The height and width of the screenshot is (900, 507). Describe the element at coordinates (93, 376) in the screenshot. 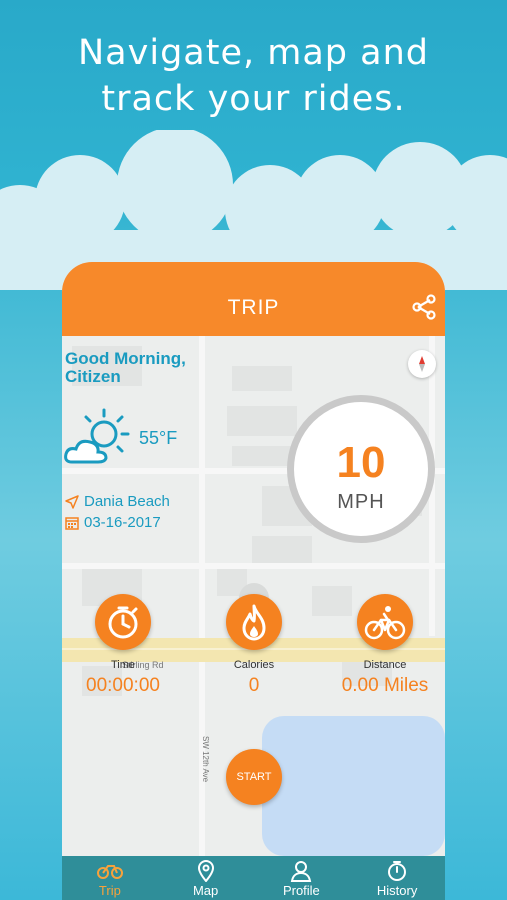

I see `greeting-line-2: Citizen` at that location.